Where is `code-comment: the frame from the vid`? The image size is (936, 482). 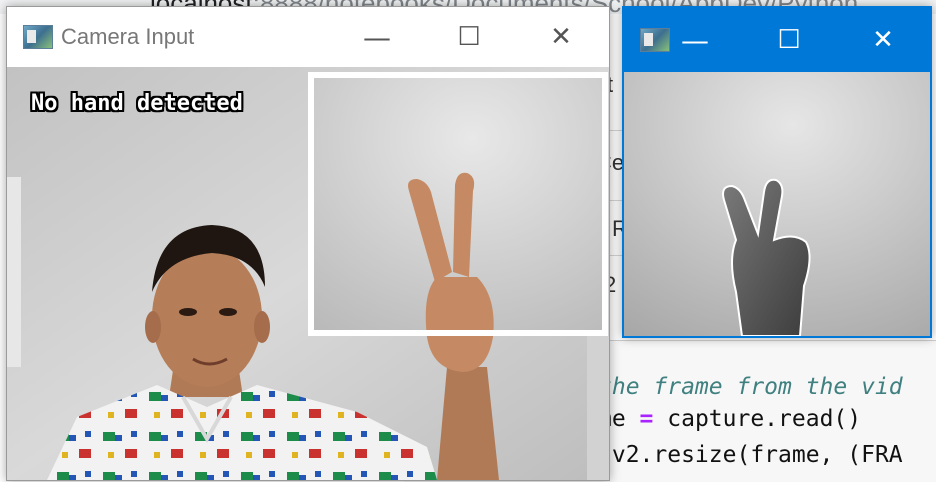 code-comment: the frame from the vid is located at coordinates (750, 387).